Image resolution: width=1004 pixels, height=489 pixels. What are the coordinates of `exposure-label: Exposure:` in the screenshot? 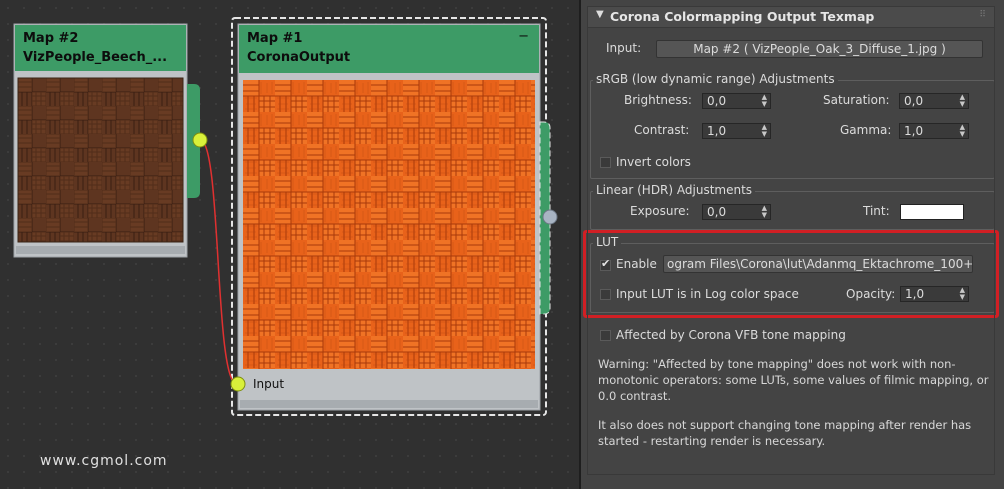 It's located at (660, 211).